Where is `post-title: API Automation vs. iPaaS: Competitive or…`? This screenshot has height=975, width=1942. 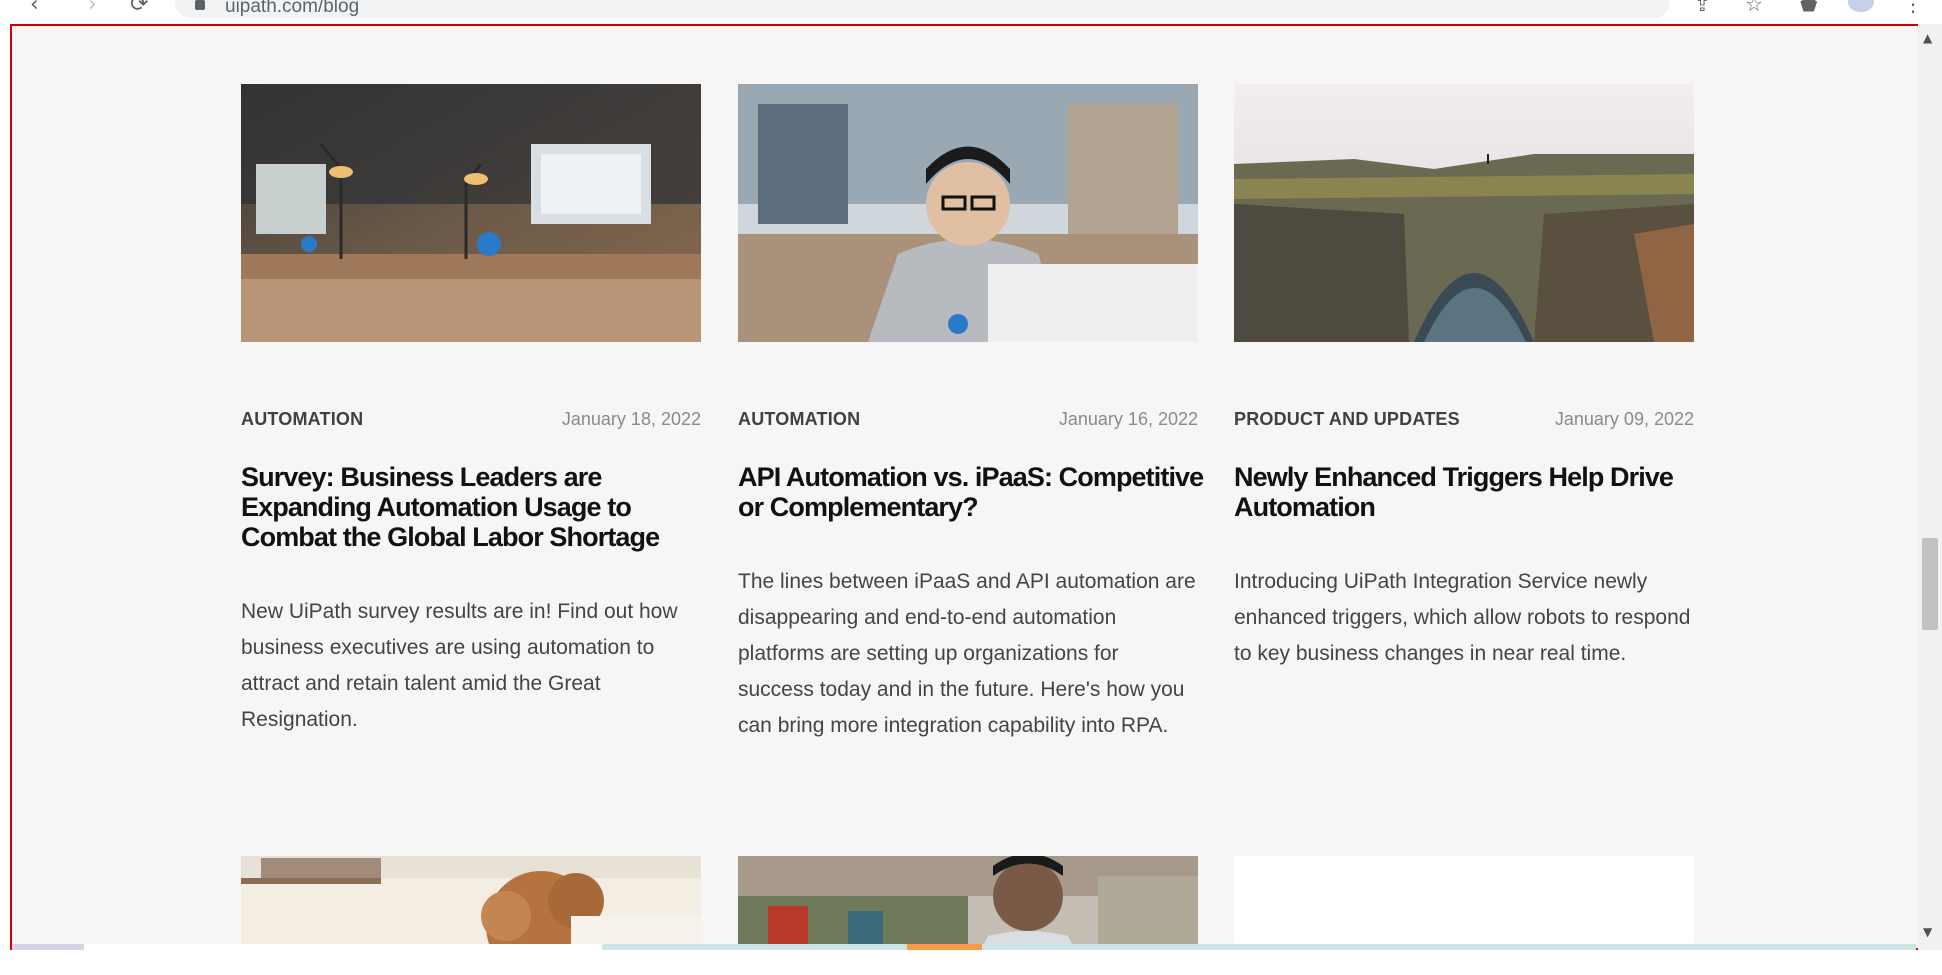
post-title: API Automation vs. iPaaS: Competitive or… is located at coordinates (973, 492).